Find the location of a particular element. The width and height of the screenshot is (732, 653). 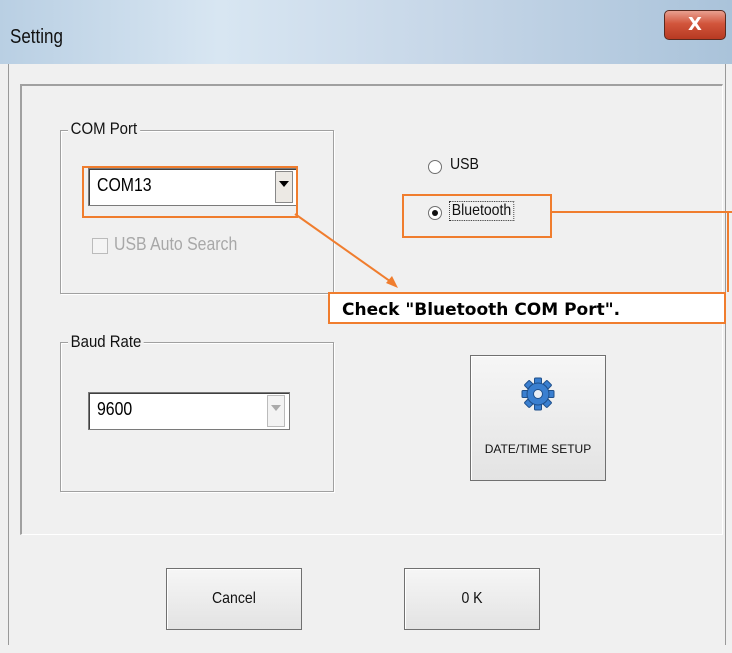

annotation-arrowhead is located at coordinates (392, 282).